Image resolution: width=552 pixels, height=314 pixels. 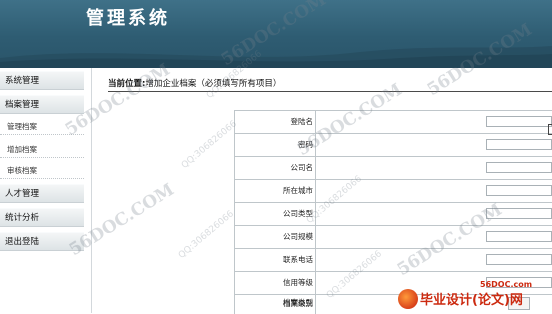 I want to click on window-edge-mark, so click(x=550, y=129).